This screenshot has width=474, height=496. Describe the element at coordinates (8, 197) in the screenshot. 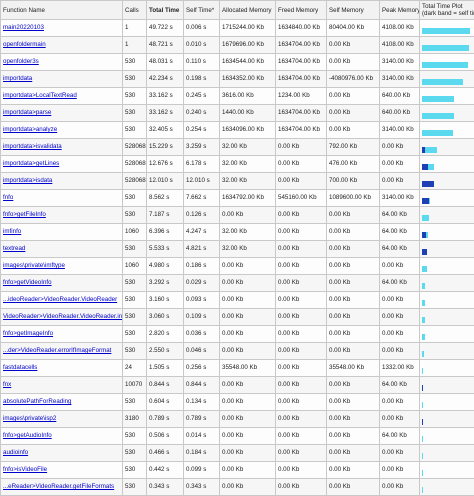

I see `function-link: fnfo` at that location.